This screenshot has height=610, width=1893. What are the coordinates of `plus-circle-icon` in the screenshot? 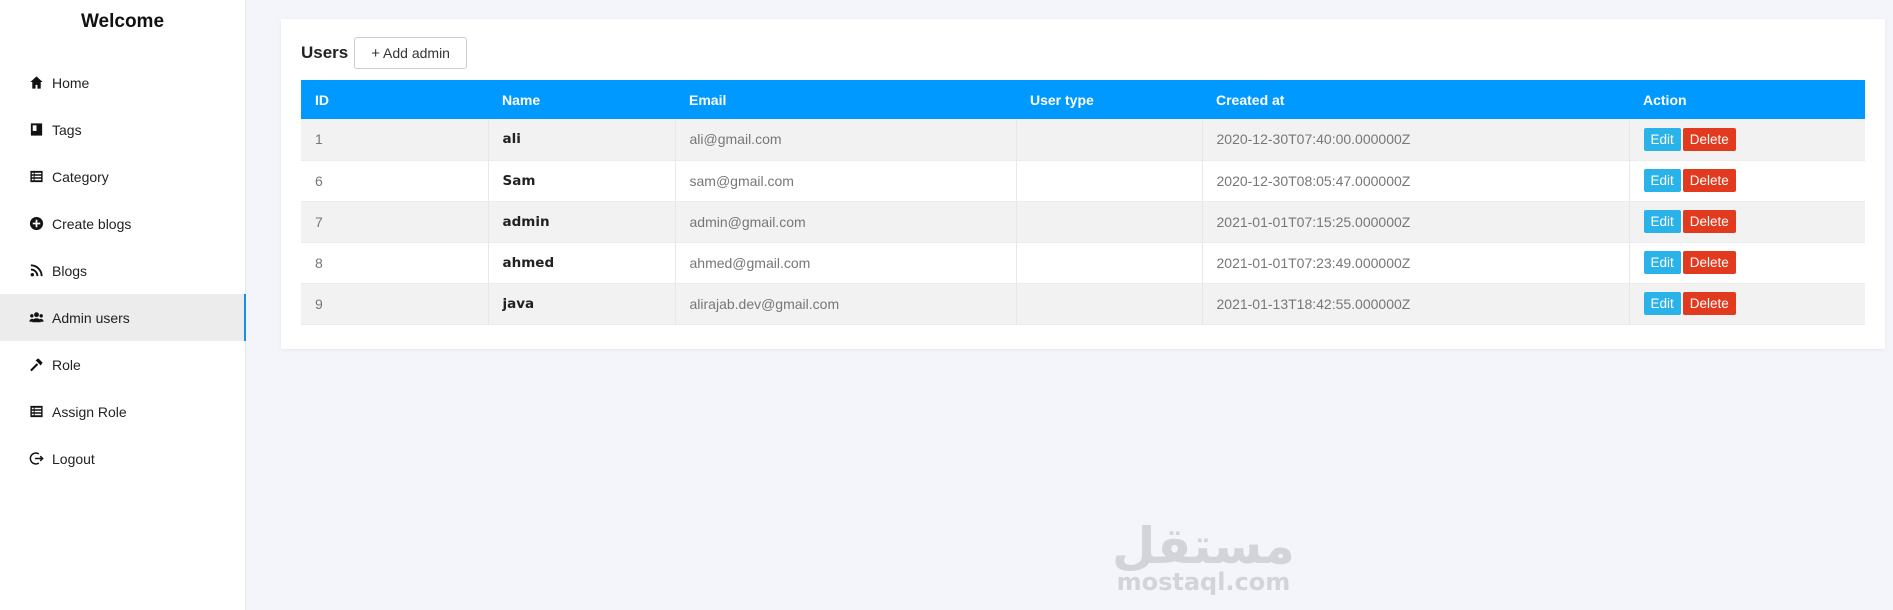 It's located at (36, 224).